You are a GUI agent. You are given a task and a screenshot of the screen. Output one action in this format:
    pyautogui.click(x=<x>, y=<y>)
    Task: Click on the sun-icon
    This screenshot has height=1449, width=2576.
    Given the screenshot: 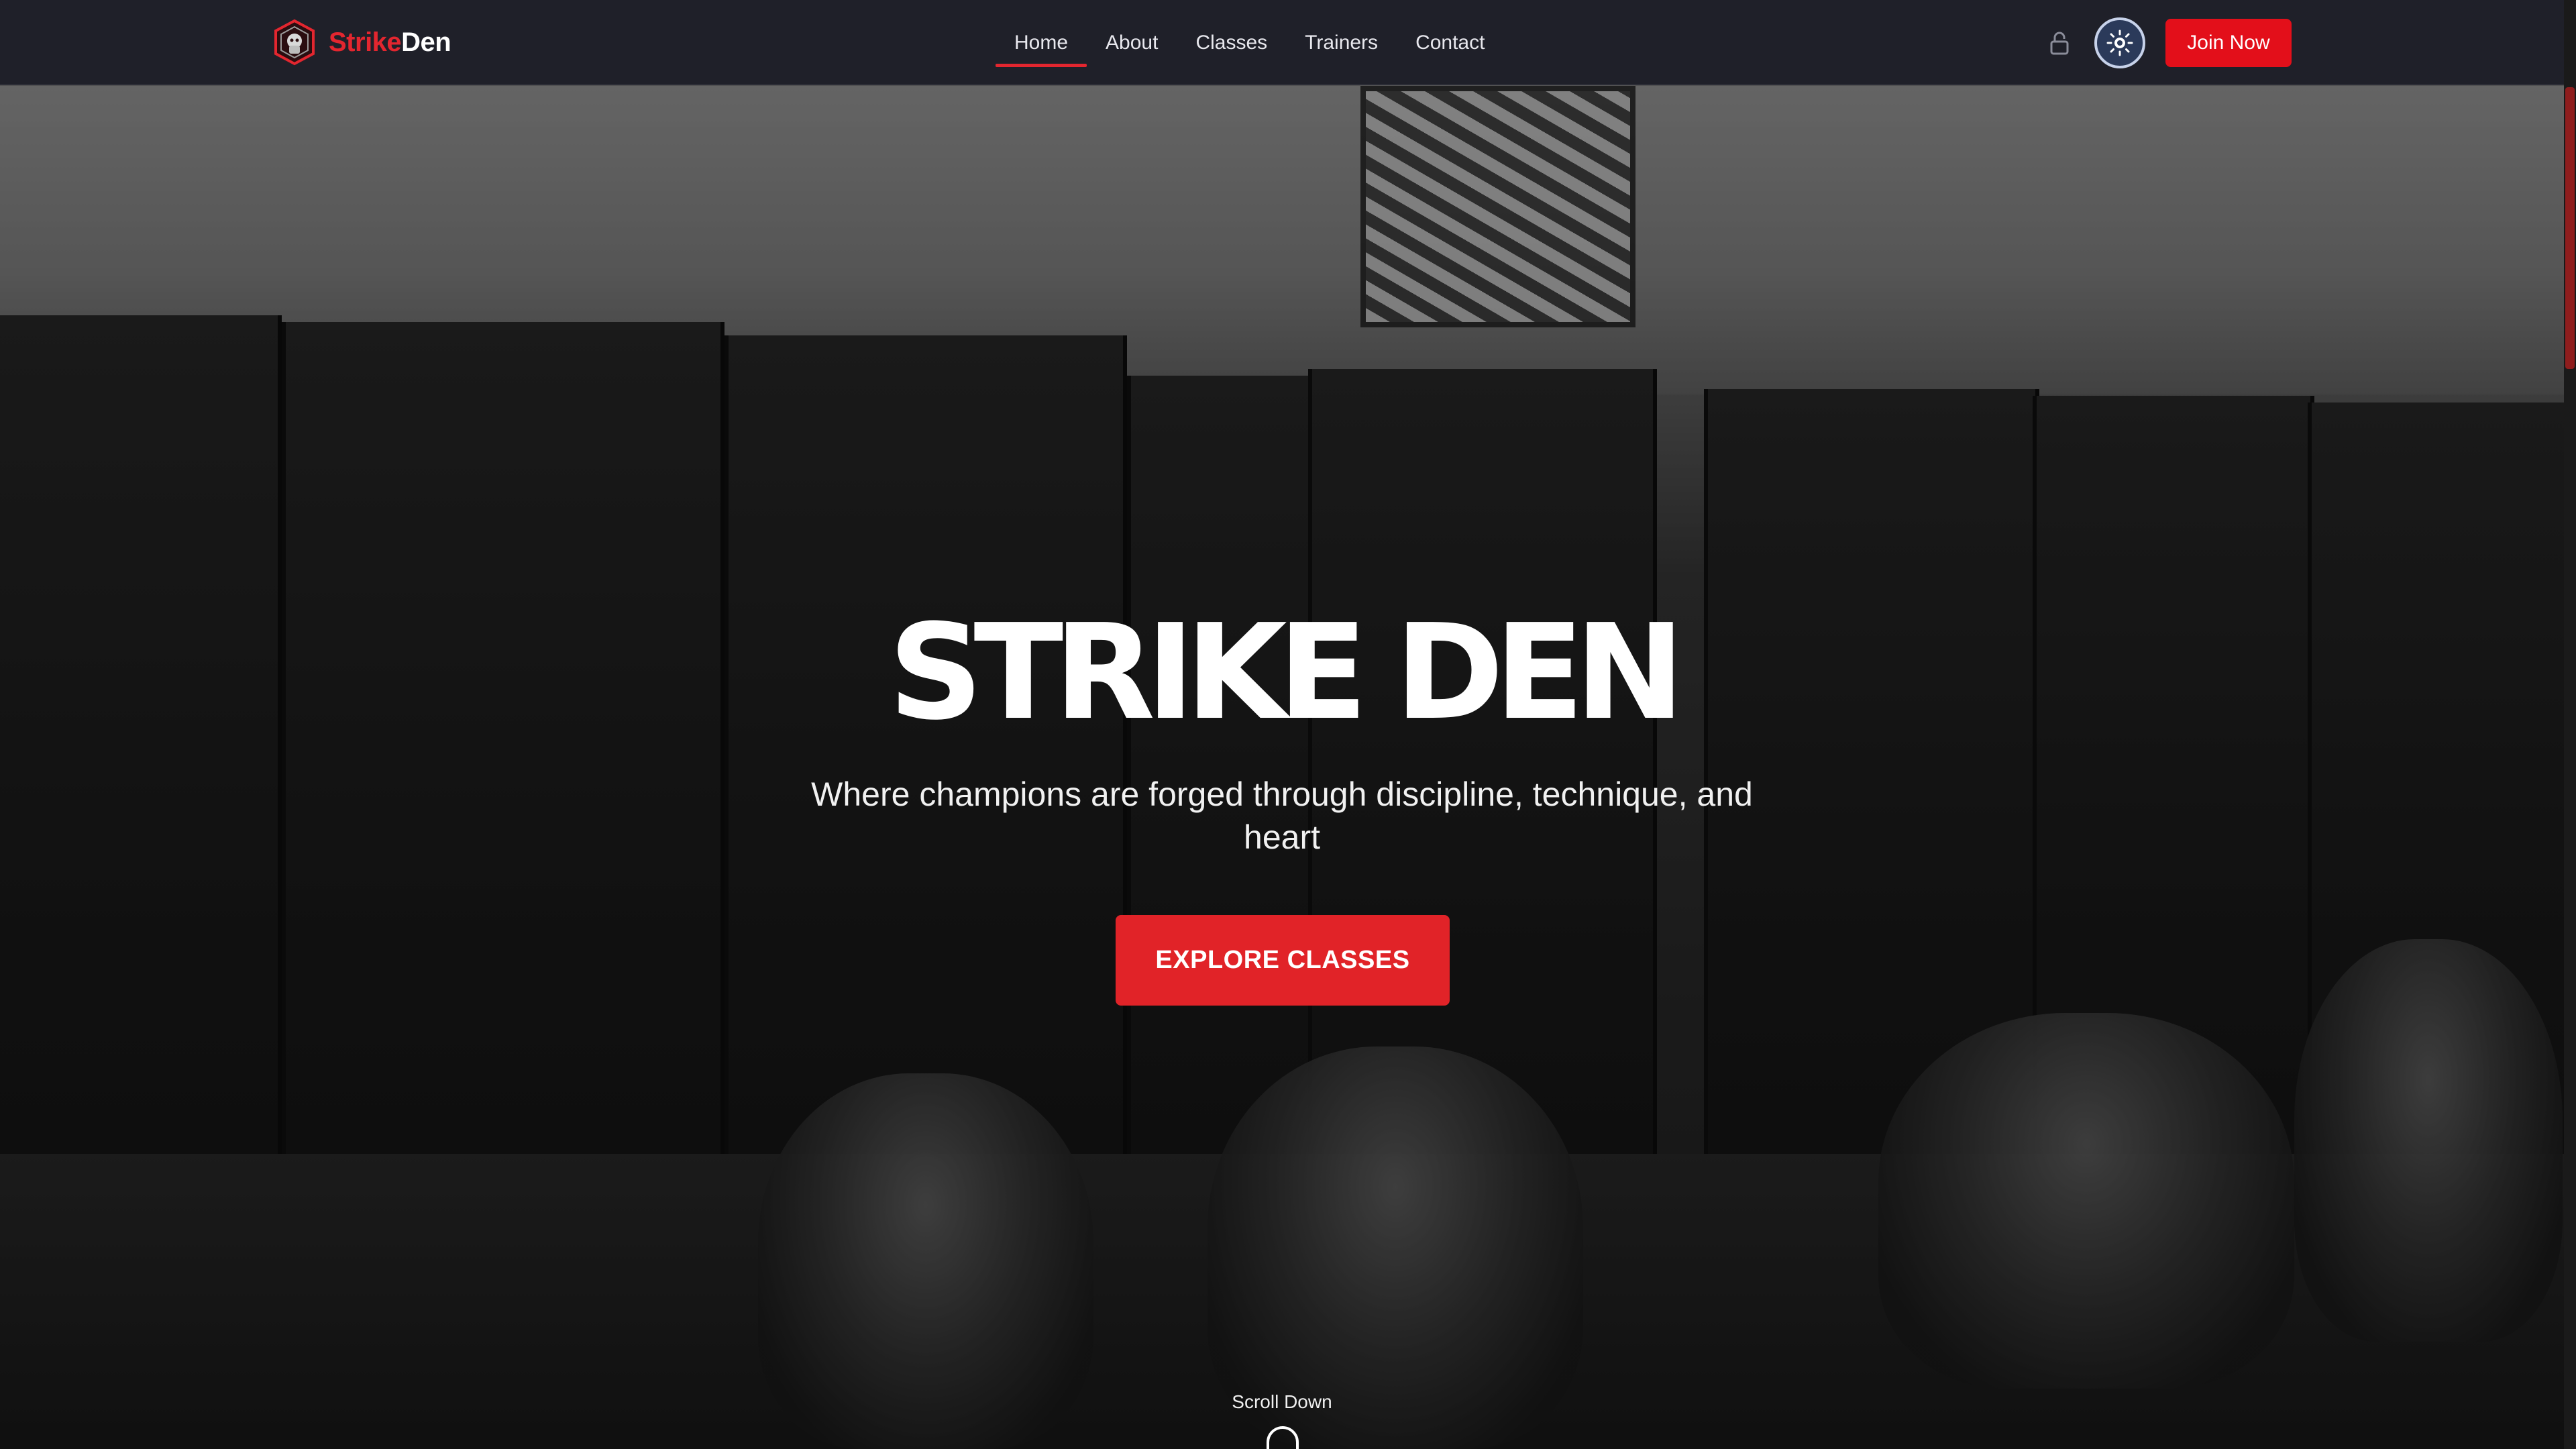 What is the action you would take?
    pyautogui.click(x=2119, y=43)
    